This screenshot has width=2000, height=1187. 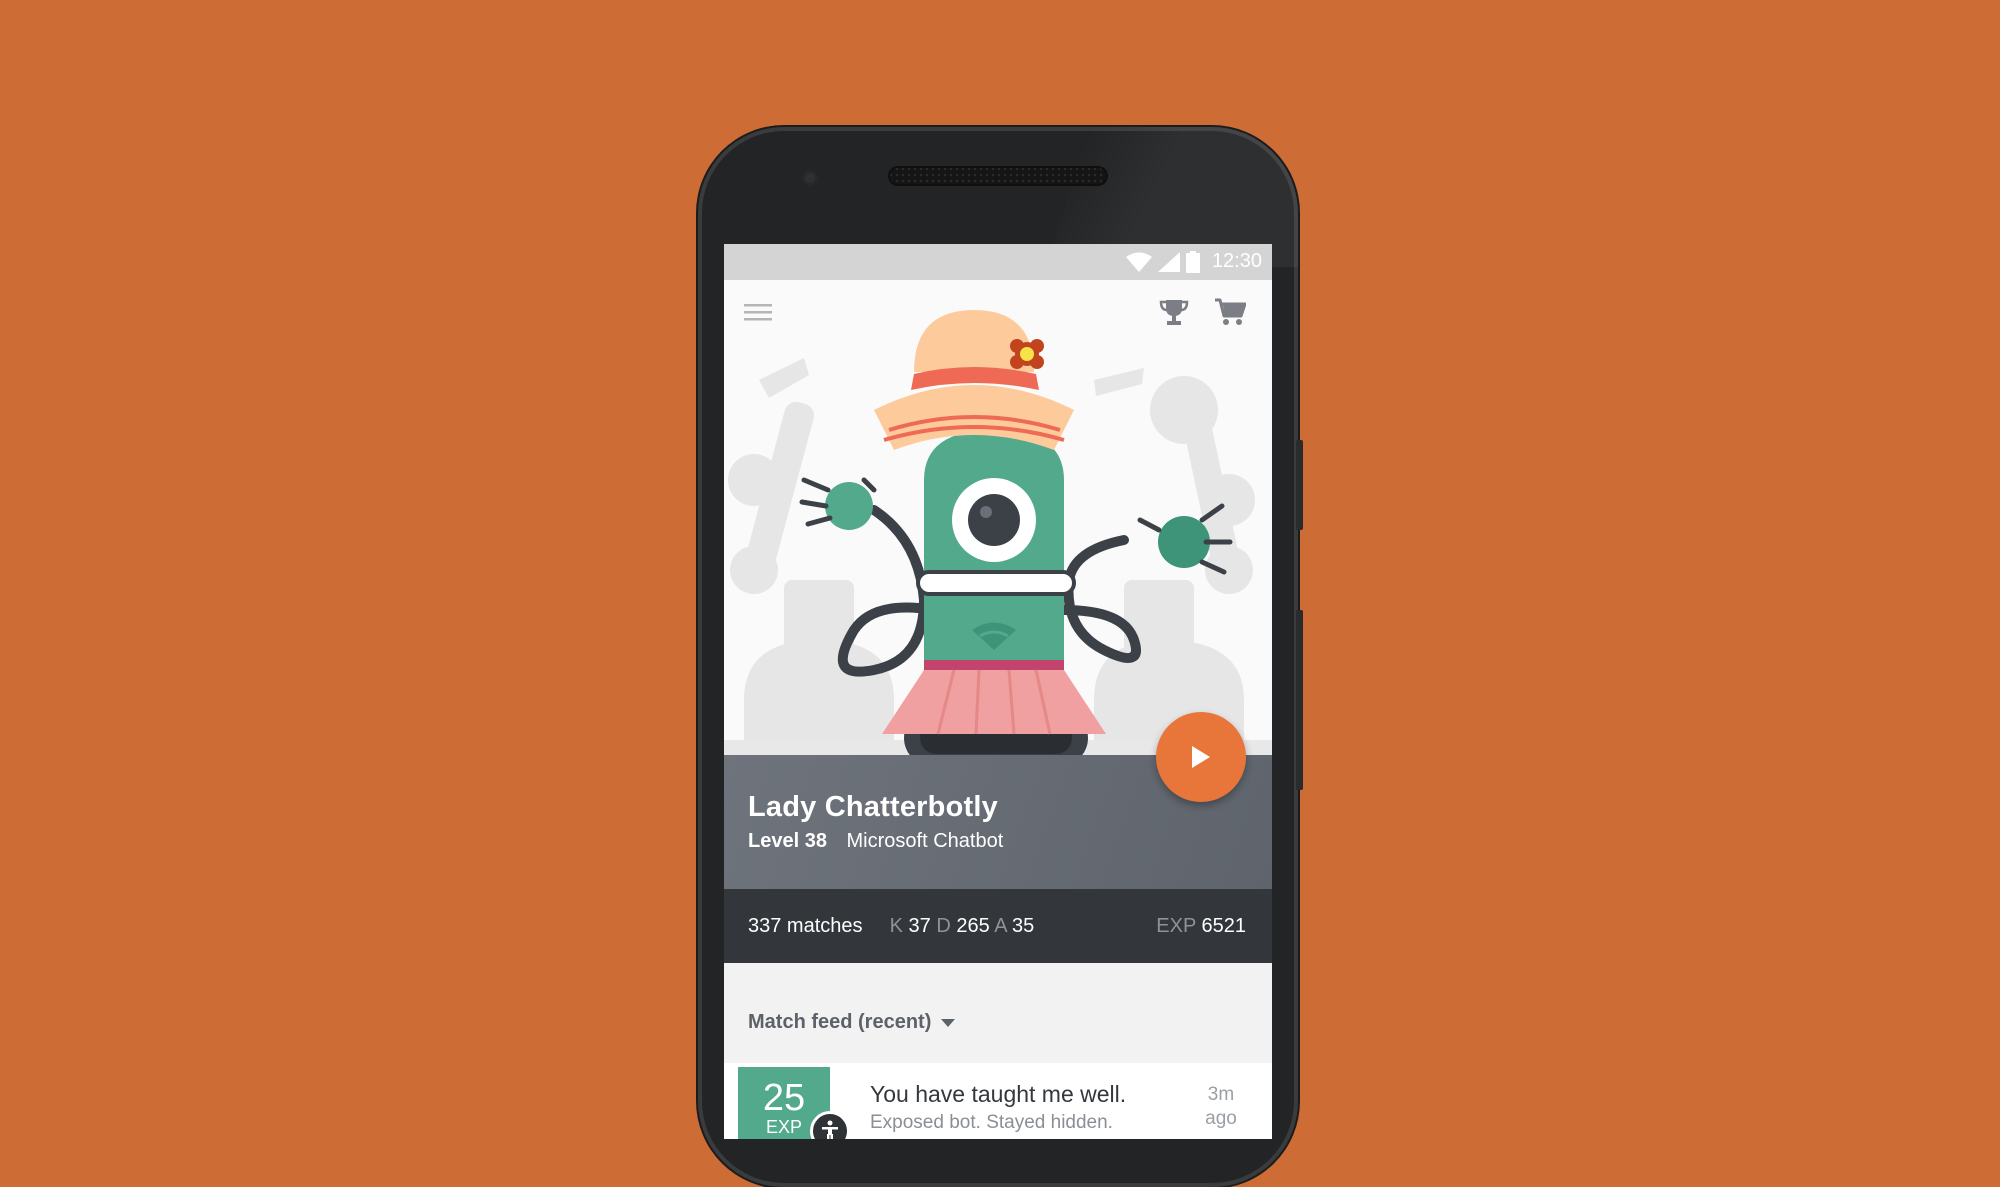 I want to click on play-icon, so click(x=1201, y=757).